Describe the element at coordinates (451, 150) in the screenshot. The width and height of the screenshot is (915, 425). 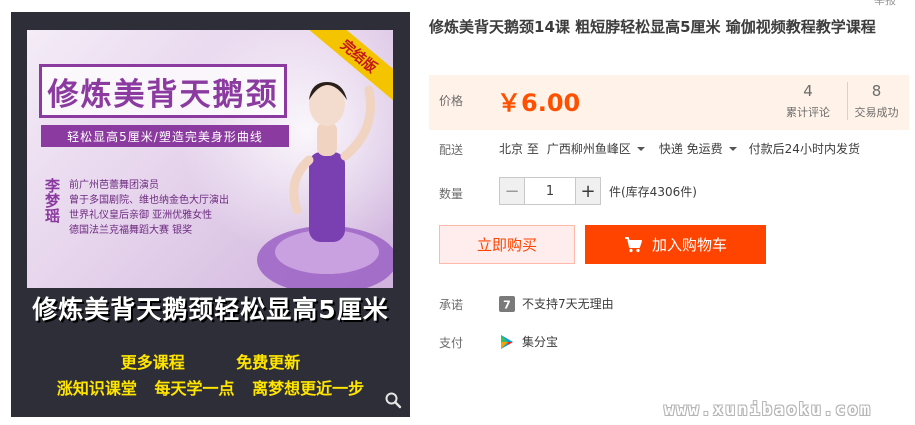
I see `shipping-label: 配送` at that location.